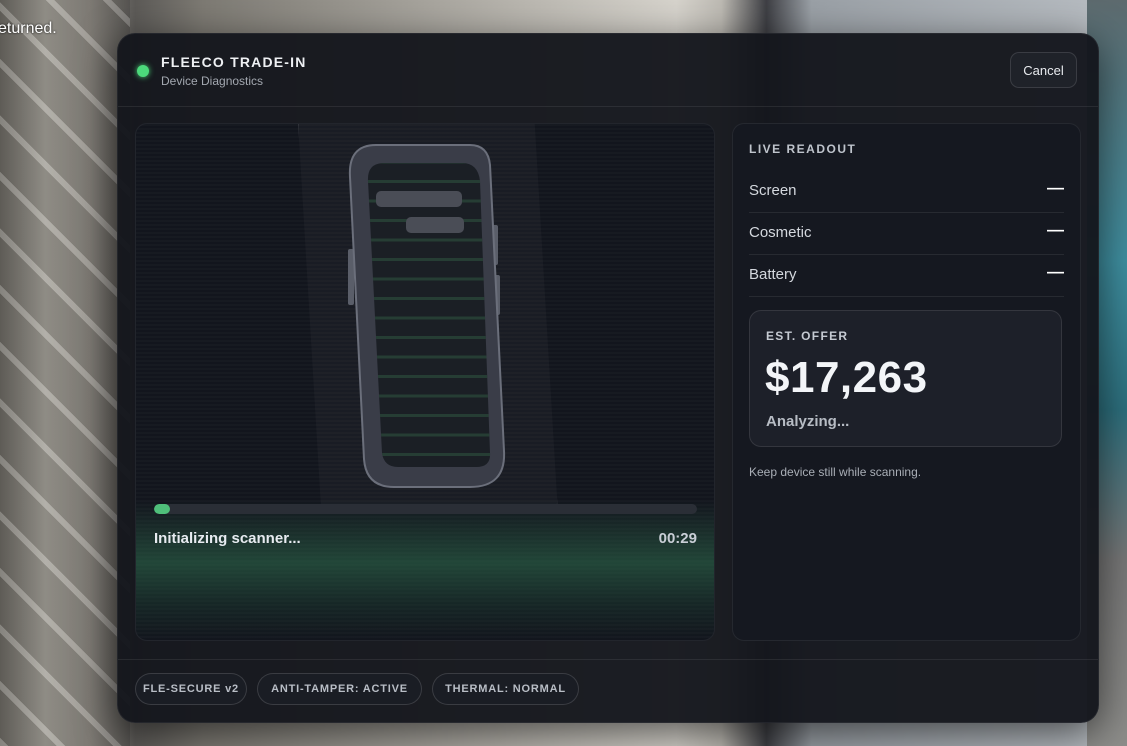 The height and width of the screenshot is (746, 1127). What do you see at coordinates (807, 336) in the screenshot?
I see `offer-label: EST. OFFER` at bounding box center [807, 336].